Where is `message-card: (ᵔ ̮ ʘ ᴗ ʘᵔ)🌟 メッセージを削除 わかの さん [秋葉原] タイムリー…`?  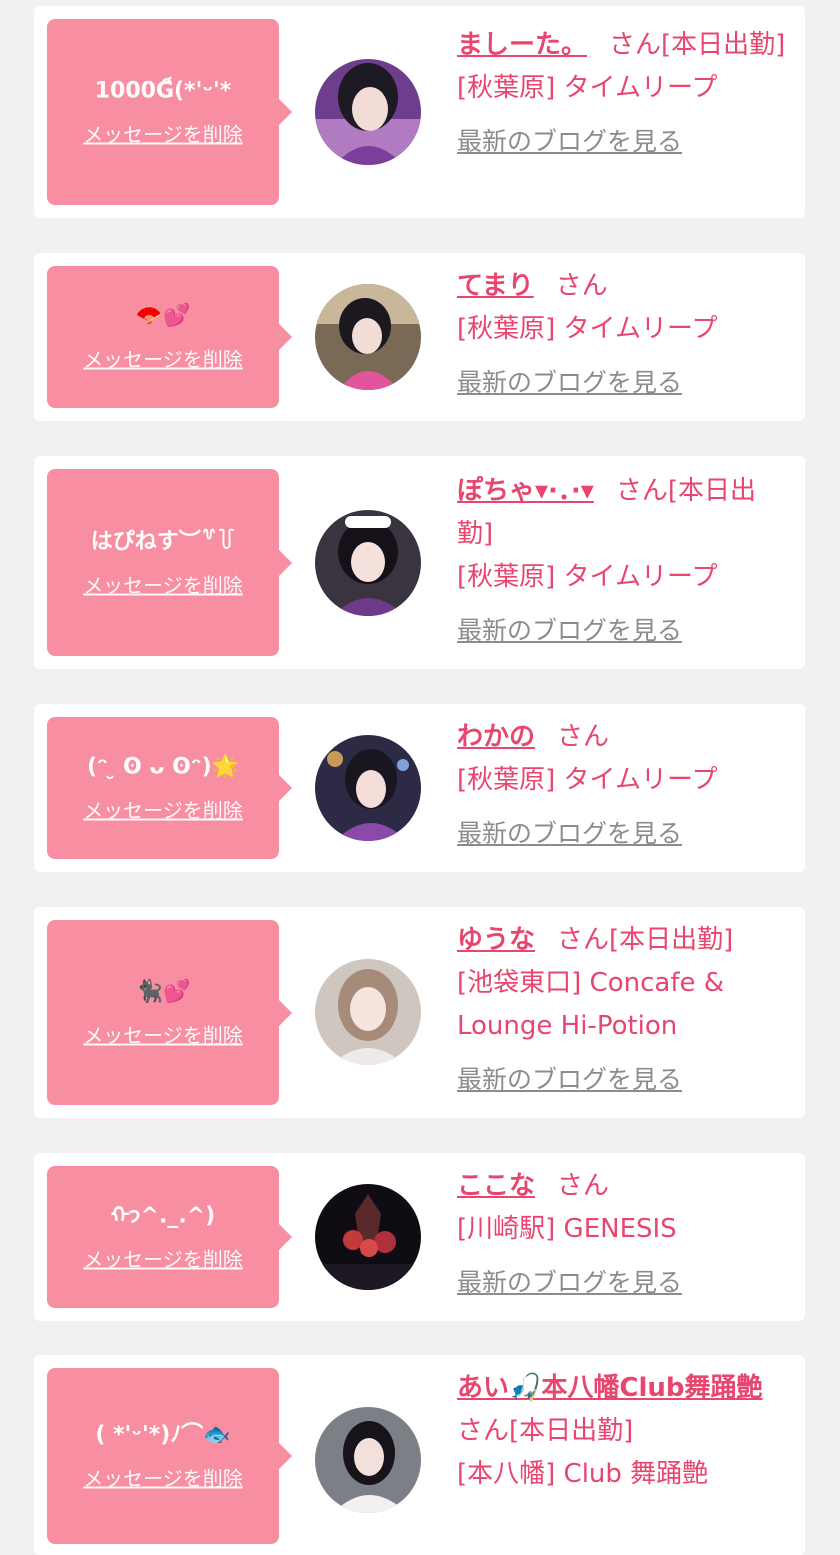 message-card: (ᵔ ̮ ʘ ᴗ ʘᵔ)🌟 メッセージを削除 わかの さん [秋葉原] タイムリー… is located at coordinates (419, 788).